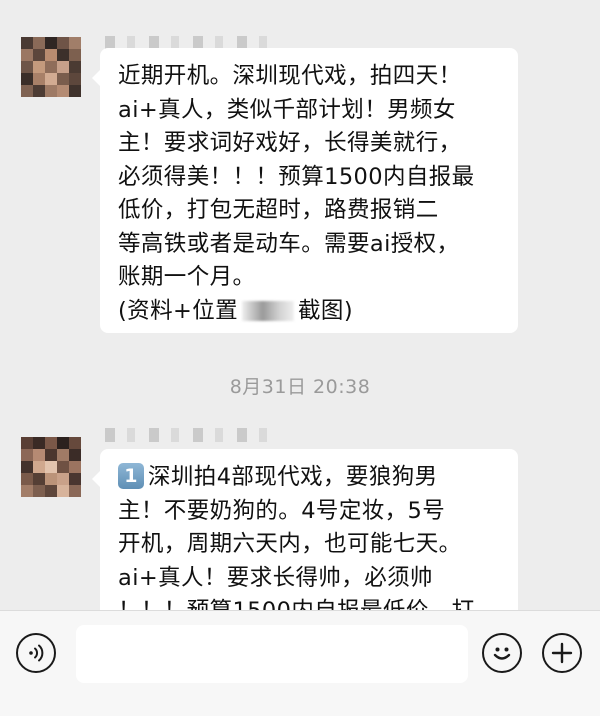 The image size is (600, 716). I want to click on message-line: ai+真人！要求长得帅，必须帅, so click(275, 577).